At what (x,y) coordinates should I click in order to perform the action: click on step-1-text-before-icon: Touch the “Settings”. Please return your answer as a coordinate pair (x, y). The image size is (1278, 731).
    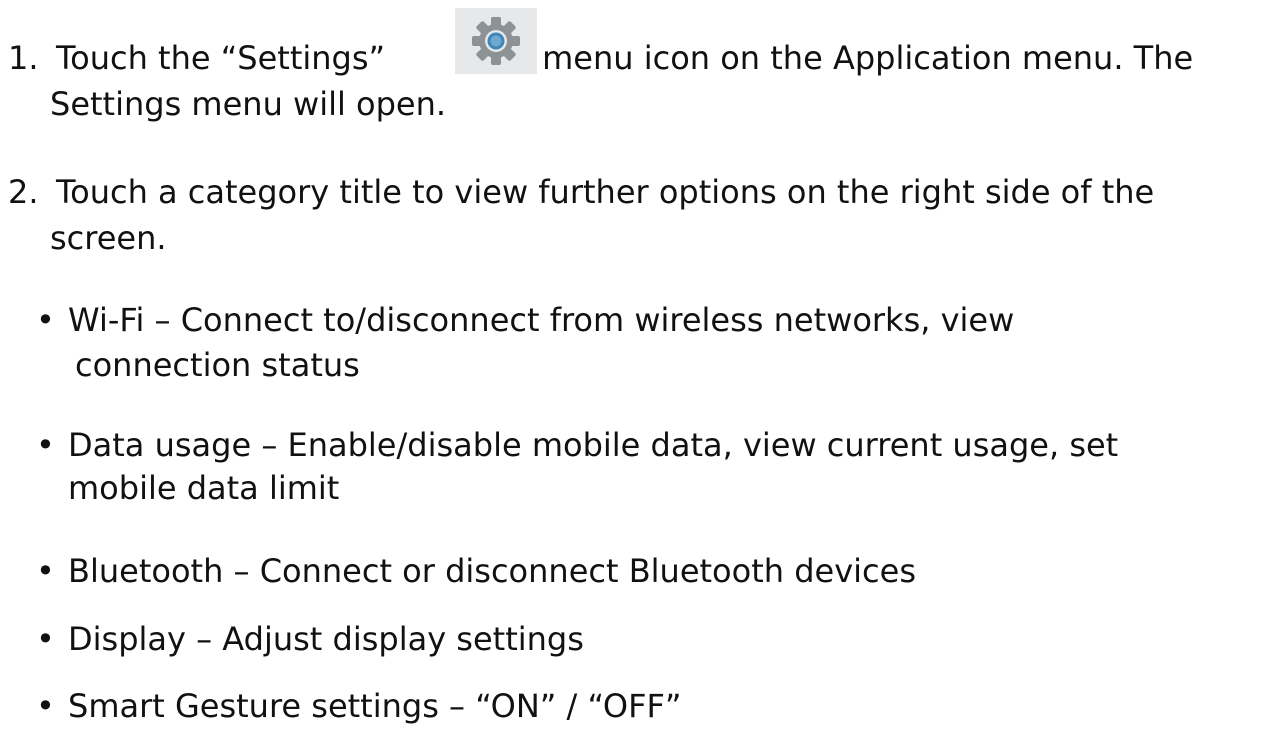
    Looking at the image, I should click on (221, 58).